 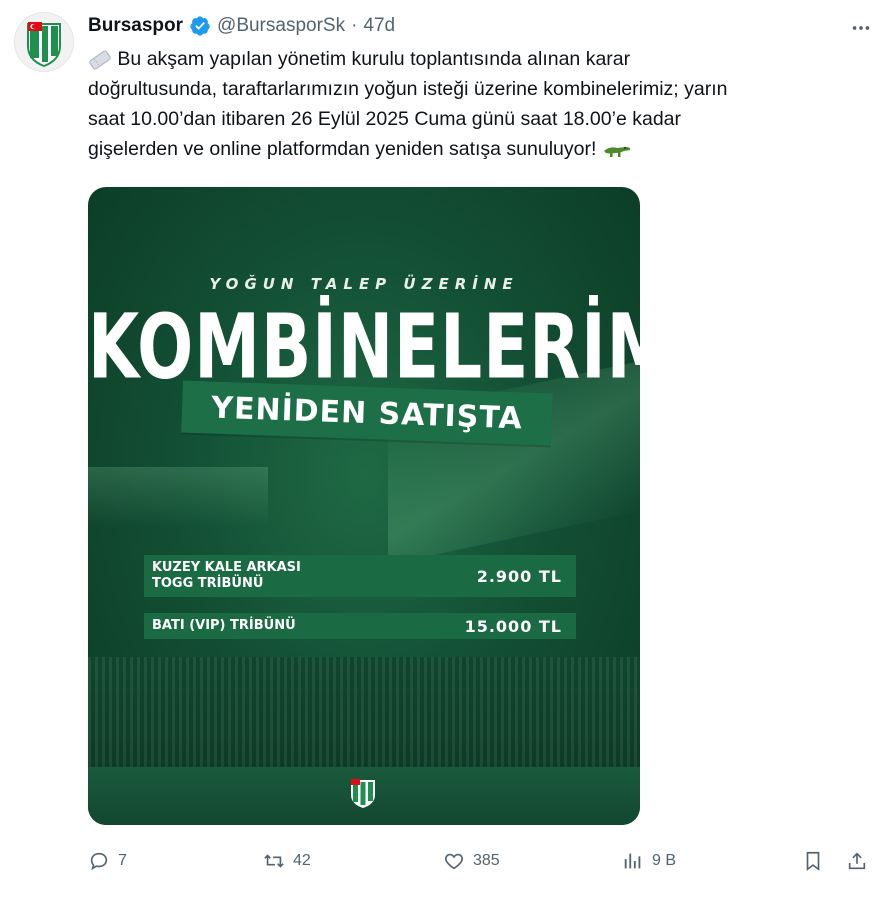 I want to click on media-ribbon-text: YENİDEN SATIŞTA, so click(x=367, y=413).